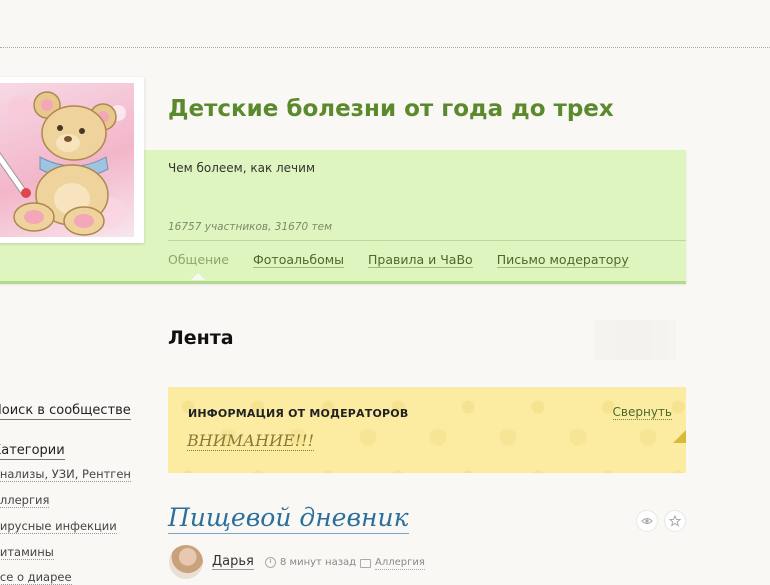 The image size is (770, 585). I want to click on tab-message-moderator: Письмо модератору, so click(562, 260).